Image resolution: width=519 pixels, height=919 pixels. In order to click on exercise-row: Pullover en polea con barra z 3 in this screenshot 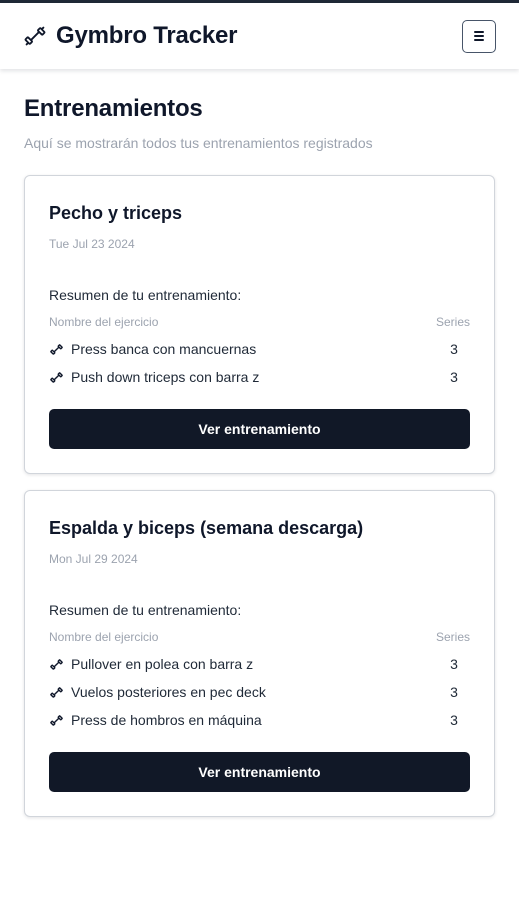, I will do `click(259, 664)`.